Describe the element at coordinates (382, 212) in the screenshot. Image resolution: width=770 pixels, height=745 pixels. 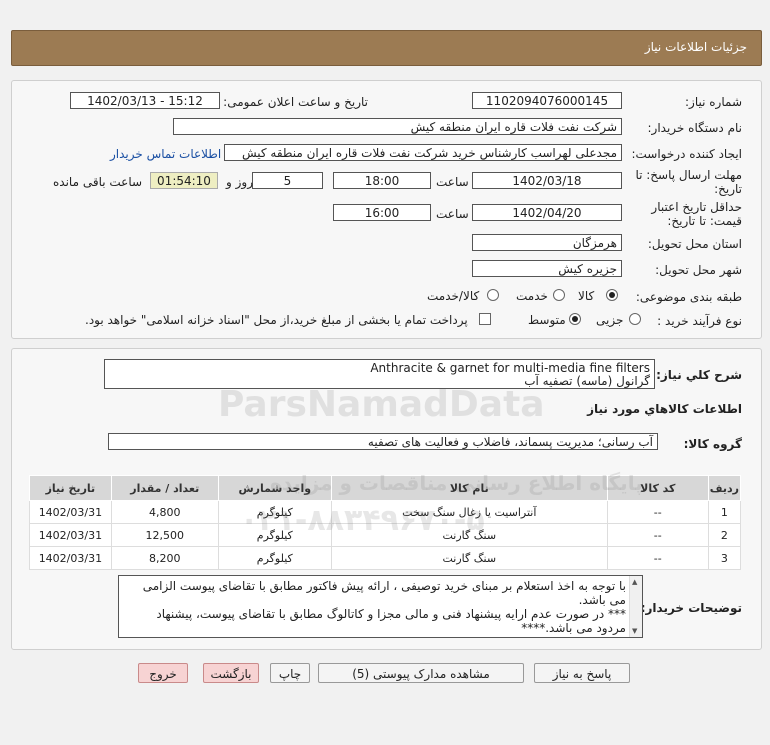
I see `validity-time-field: 16:00` at that location.